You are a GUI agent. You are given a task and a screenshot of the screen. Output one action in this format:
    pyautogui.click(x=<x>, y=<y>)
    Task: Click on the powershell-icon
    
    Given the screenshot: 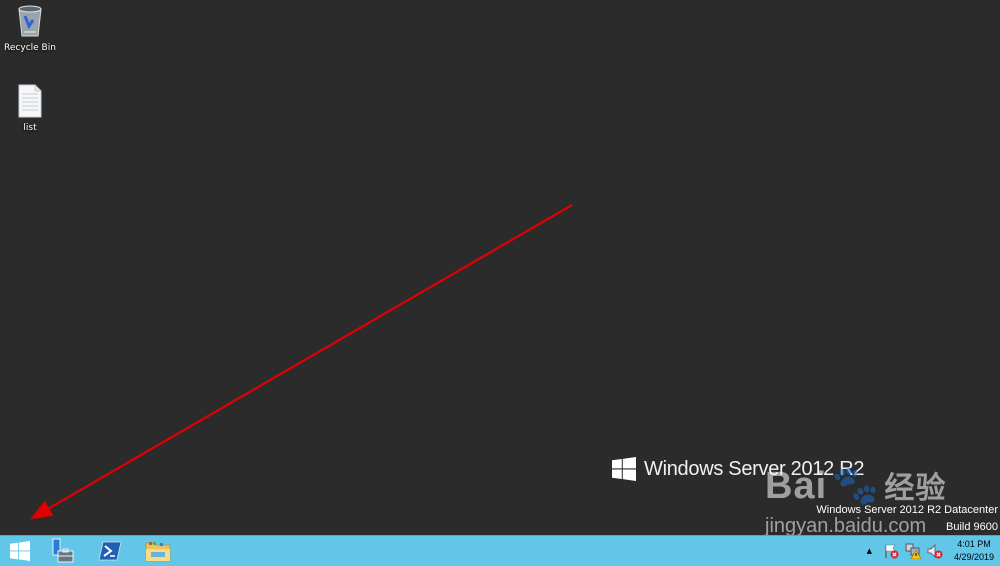 What is the action you would take?
    pyautogui.click(x=110, y=551)
    